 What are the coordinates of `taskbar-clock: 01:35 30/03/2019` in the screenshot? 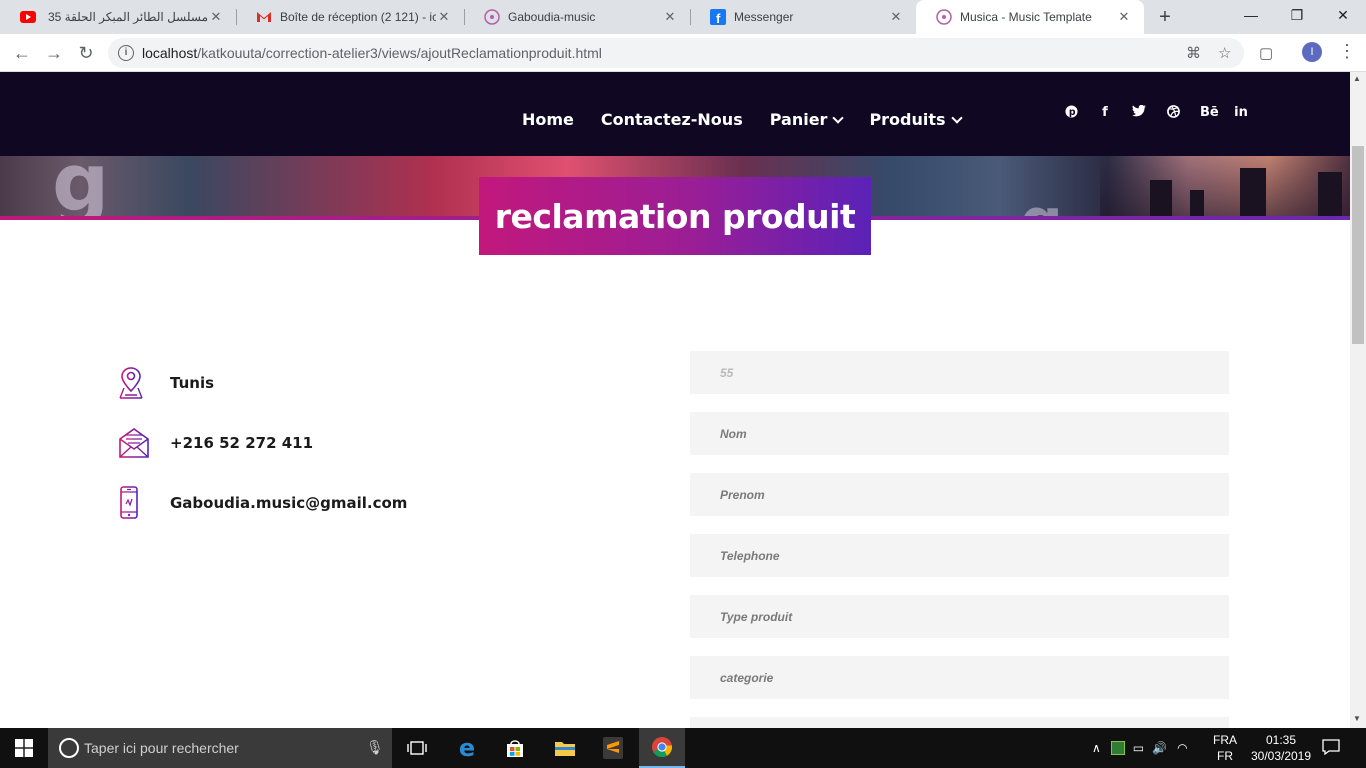 It's located at (1281, 748).